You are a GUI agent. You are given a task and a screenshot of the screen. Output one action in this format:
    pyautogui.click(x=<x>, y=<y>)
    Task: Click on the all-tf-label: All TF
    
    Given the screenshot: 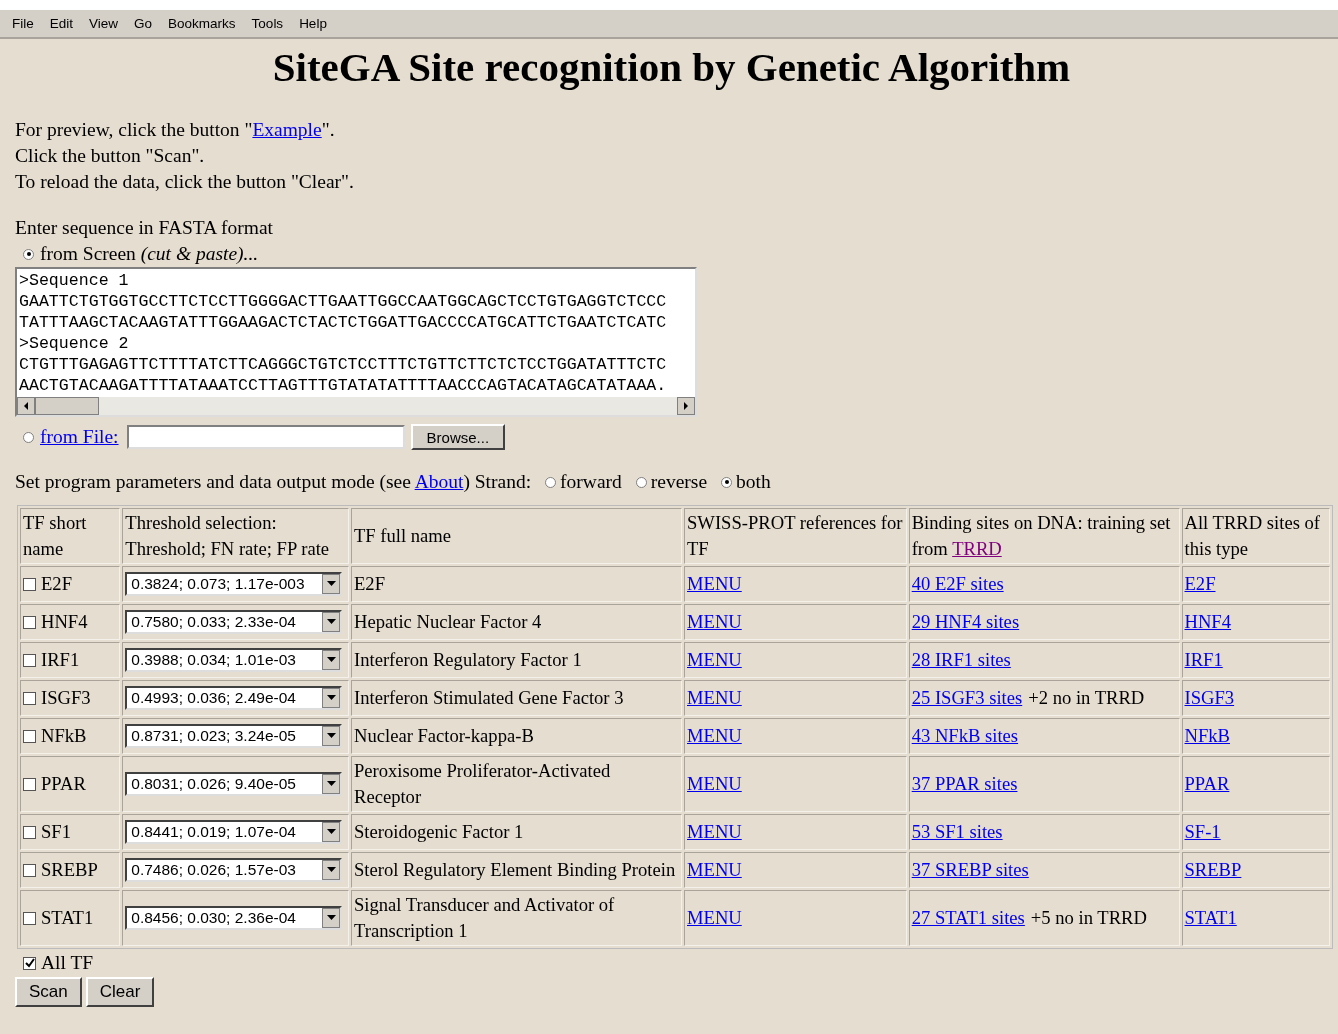 What is the action you would take?
    pyautogui.click(x=67, y=963)
    